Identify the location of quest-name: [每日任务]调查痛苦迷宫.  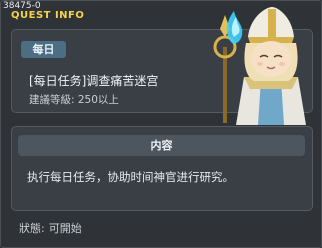
(94, 81).